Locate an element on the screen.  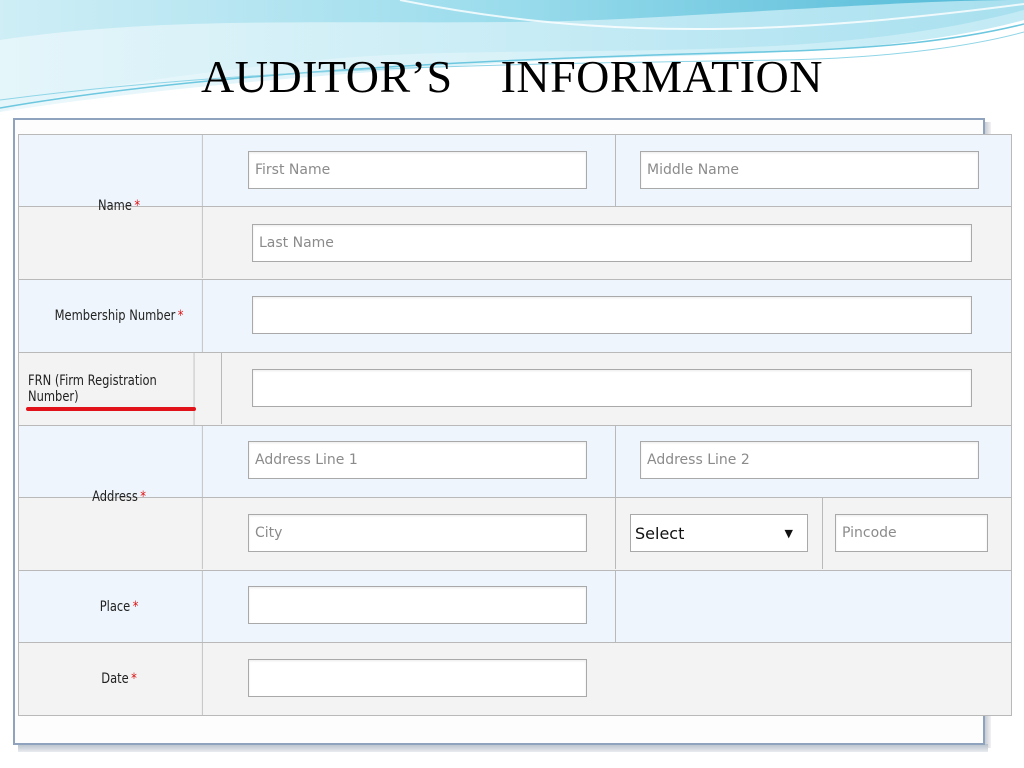
city-input is located at coordinates (417, 533).